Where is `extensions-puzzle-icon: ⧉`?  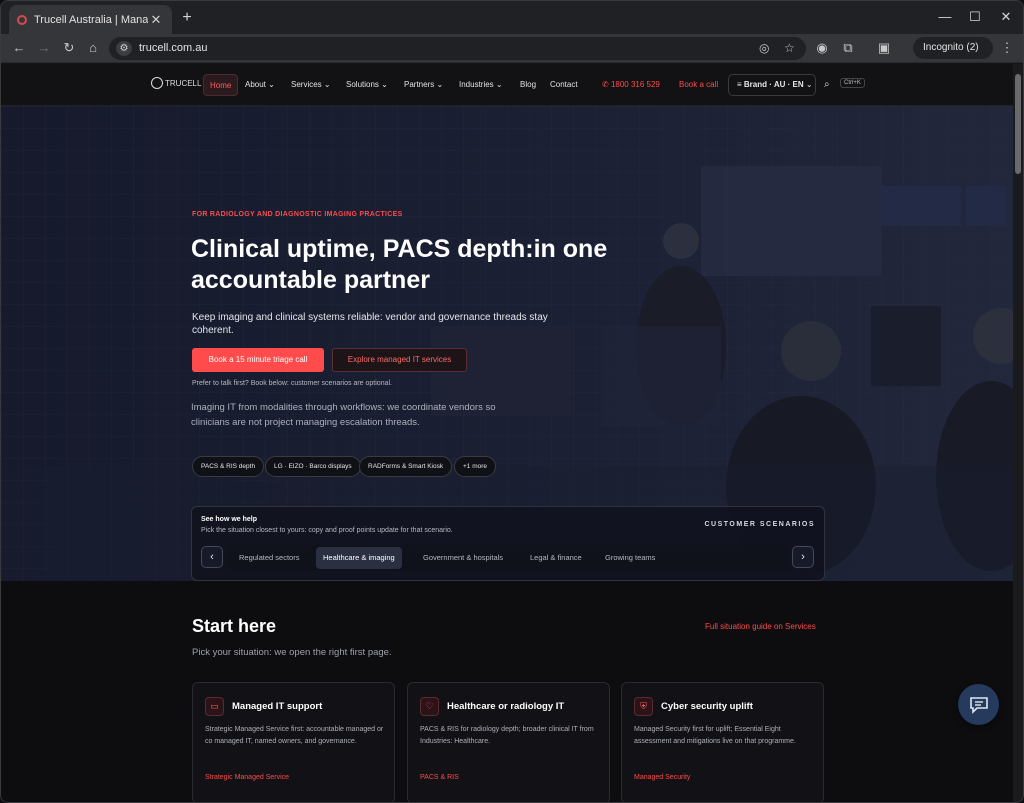
extensions-puzzle-icon: ⧉ is located at coordinates (848, 48).